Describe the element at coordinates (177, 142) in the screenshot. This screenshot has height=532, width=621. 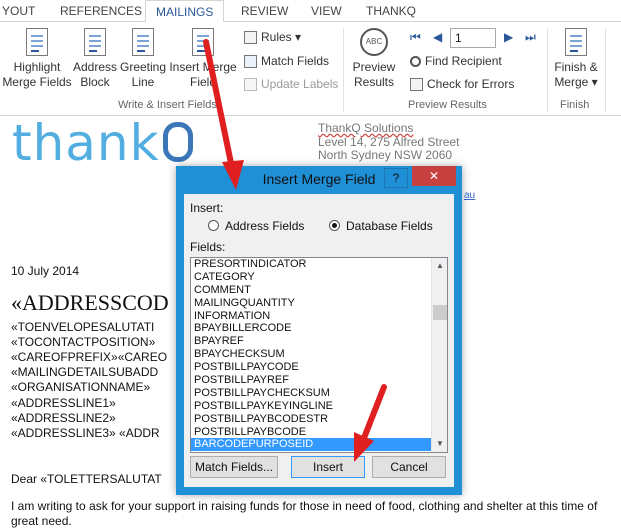
I see `logo-bracket-icon` at that location.